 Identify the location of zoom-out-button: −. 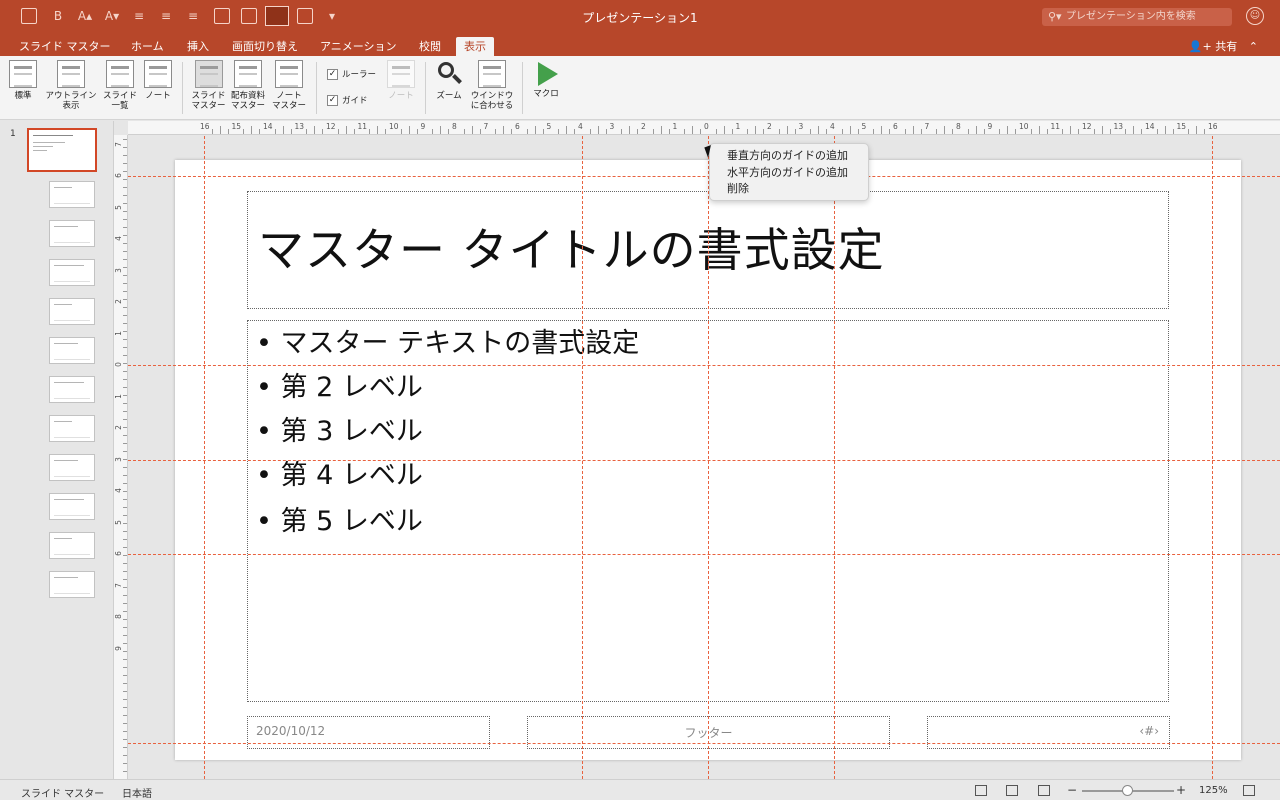
(1072, 790).